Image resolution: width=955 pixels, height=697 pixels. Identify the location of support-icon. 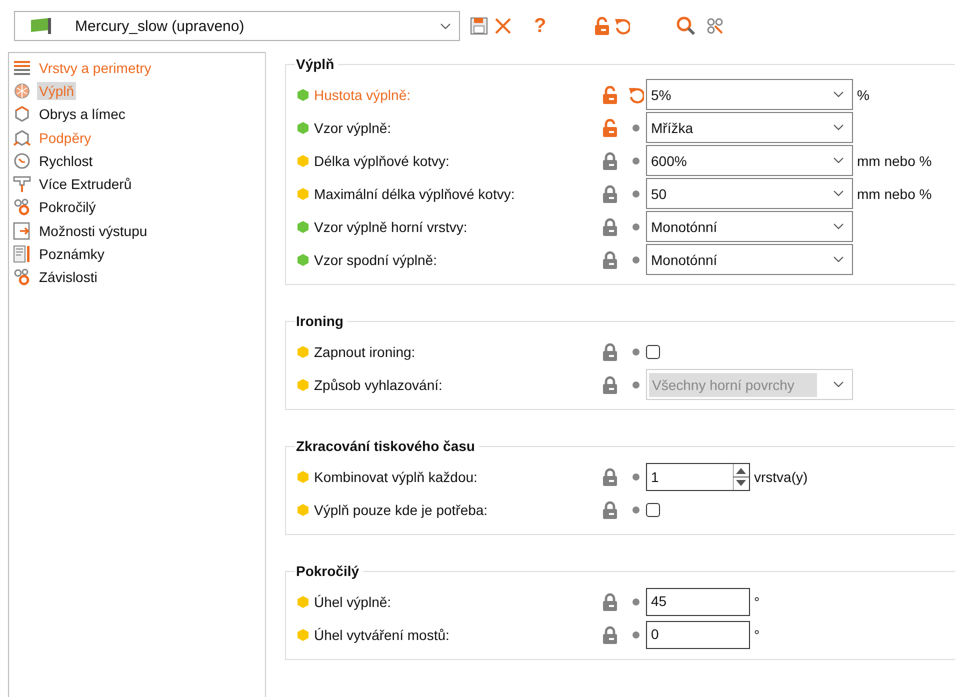
(22, 137).